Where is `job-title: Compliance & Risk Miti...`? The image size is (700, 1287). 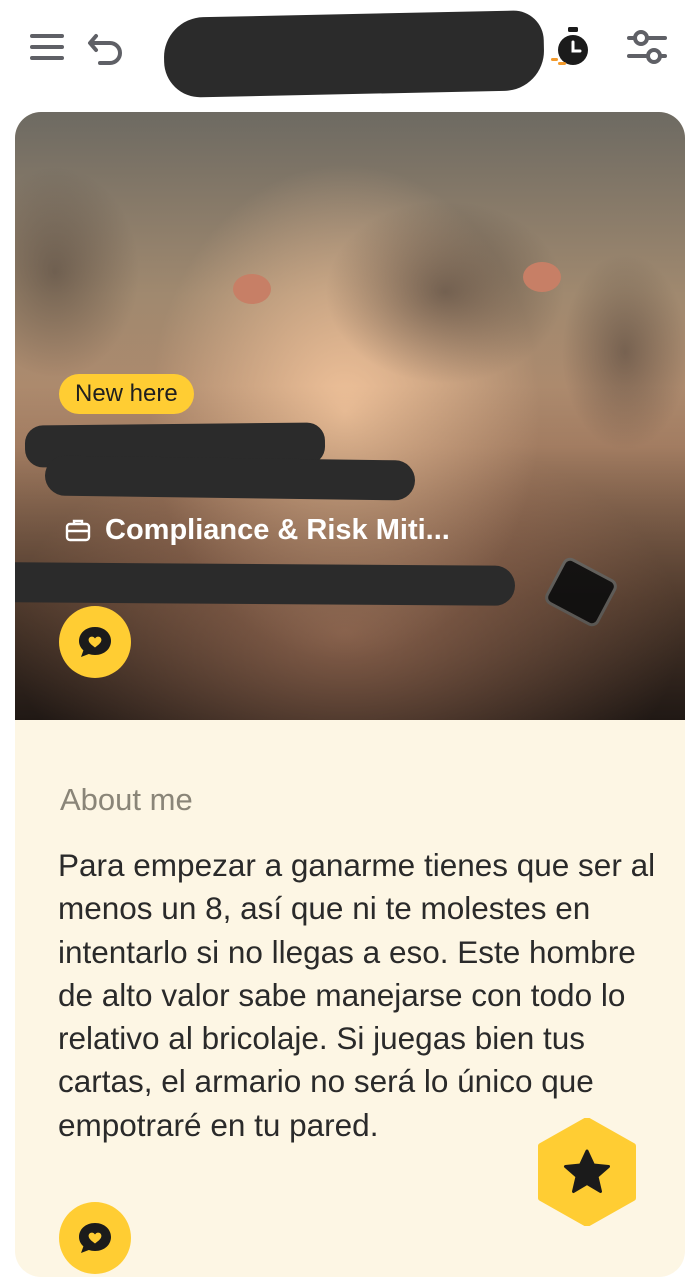
job-title: Compliance & Risk Miti... is located at coordinates (277, 529).